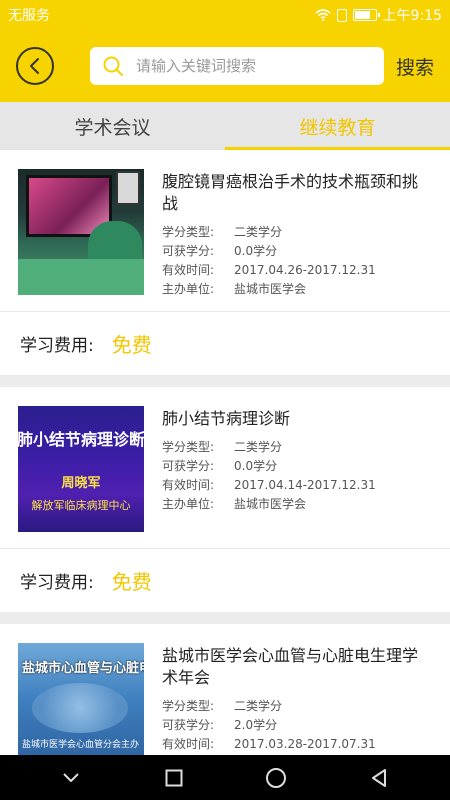 This screenshot has width=450, height=800. I want to click on course-thumbnail: 肺小结节病理诊断 周晓军 解放军临床病理中心, so click(81, 469).